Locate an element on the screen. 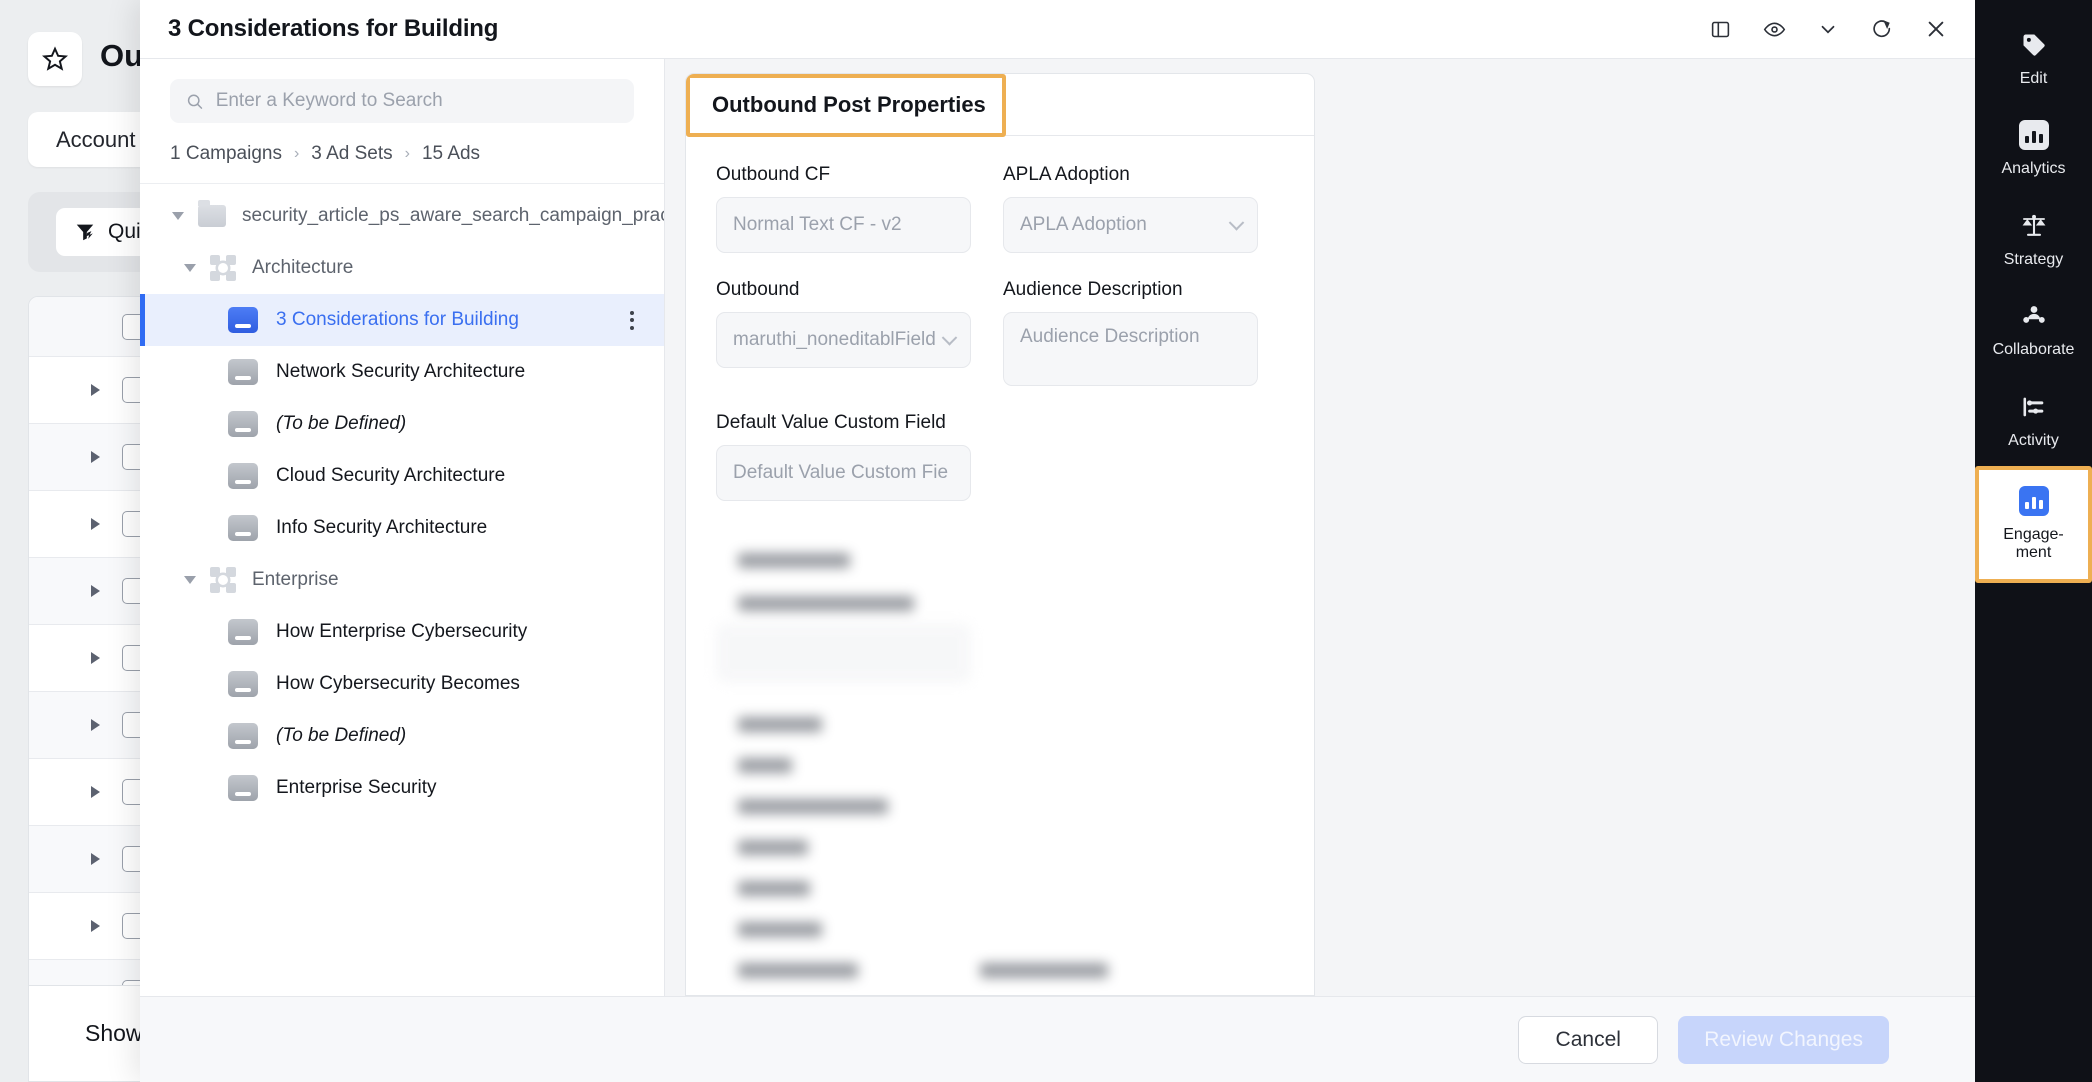 Image resolution: width=2092 pixels, height=1082 pixels. field-label: Outbound is located at coordinates (758, 289).